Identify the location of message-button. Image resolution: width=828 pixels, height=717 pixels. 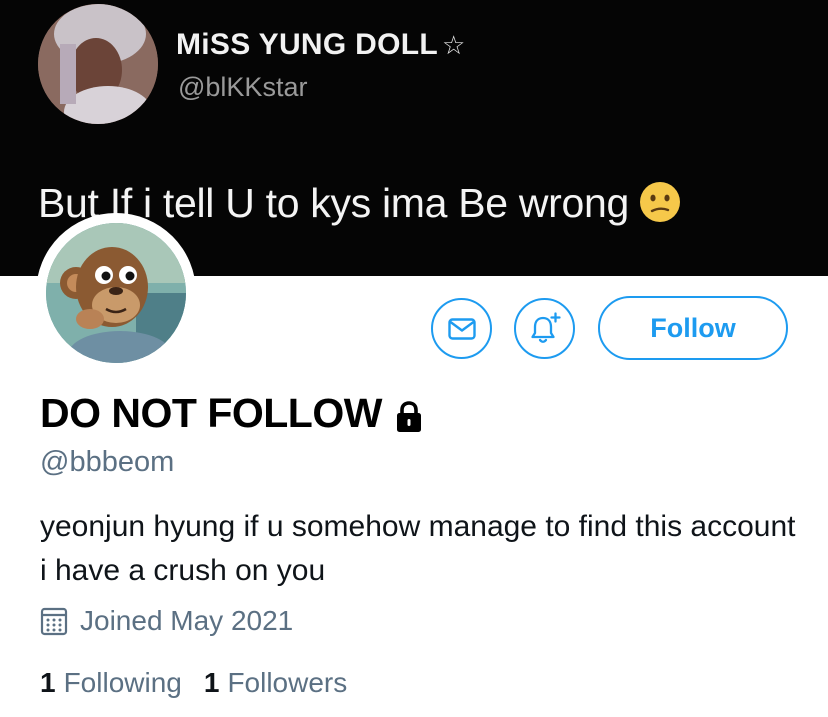
(461, 328).